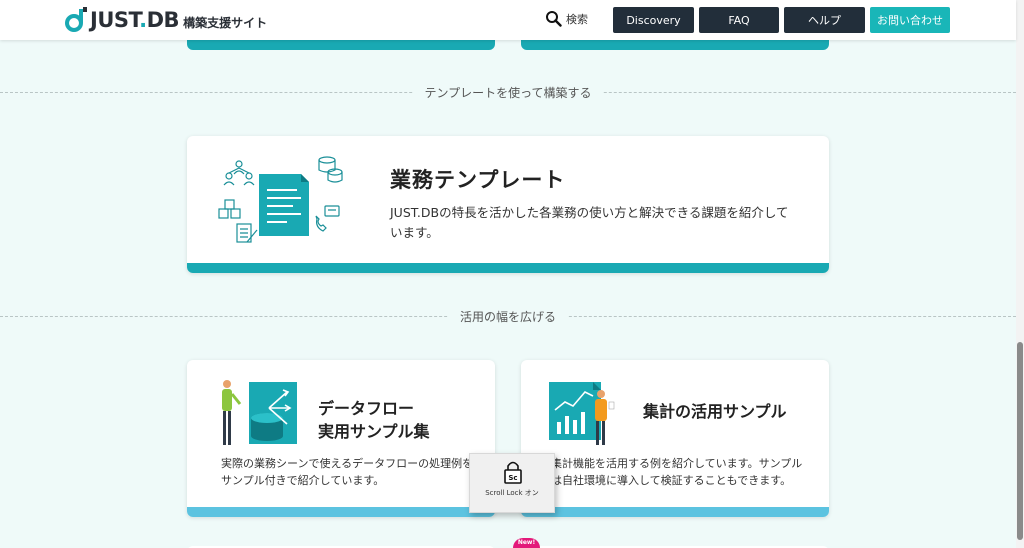 The height and width of the screenshot is (548, 1024). What do you see at coordinates (478, 180) in the screenshot?
I see `business-template-title: 業務テンプレート` at bounding box center [478, 180].